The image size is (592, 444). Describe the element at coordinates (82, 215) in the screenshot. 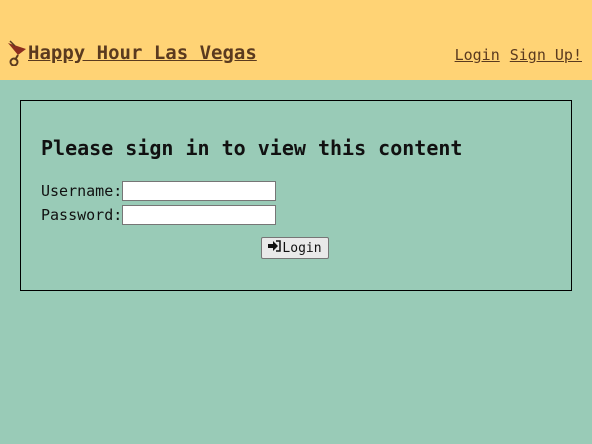

I see `password-label: Password:` at that location.